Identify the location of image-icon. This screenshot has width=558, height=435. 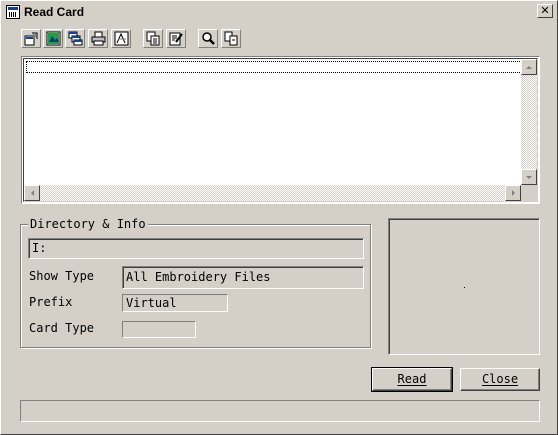
(53, 38).